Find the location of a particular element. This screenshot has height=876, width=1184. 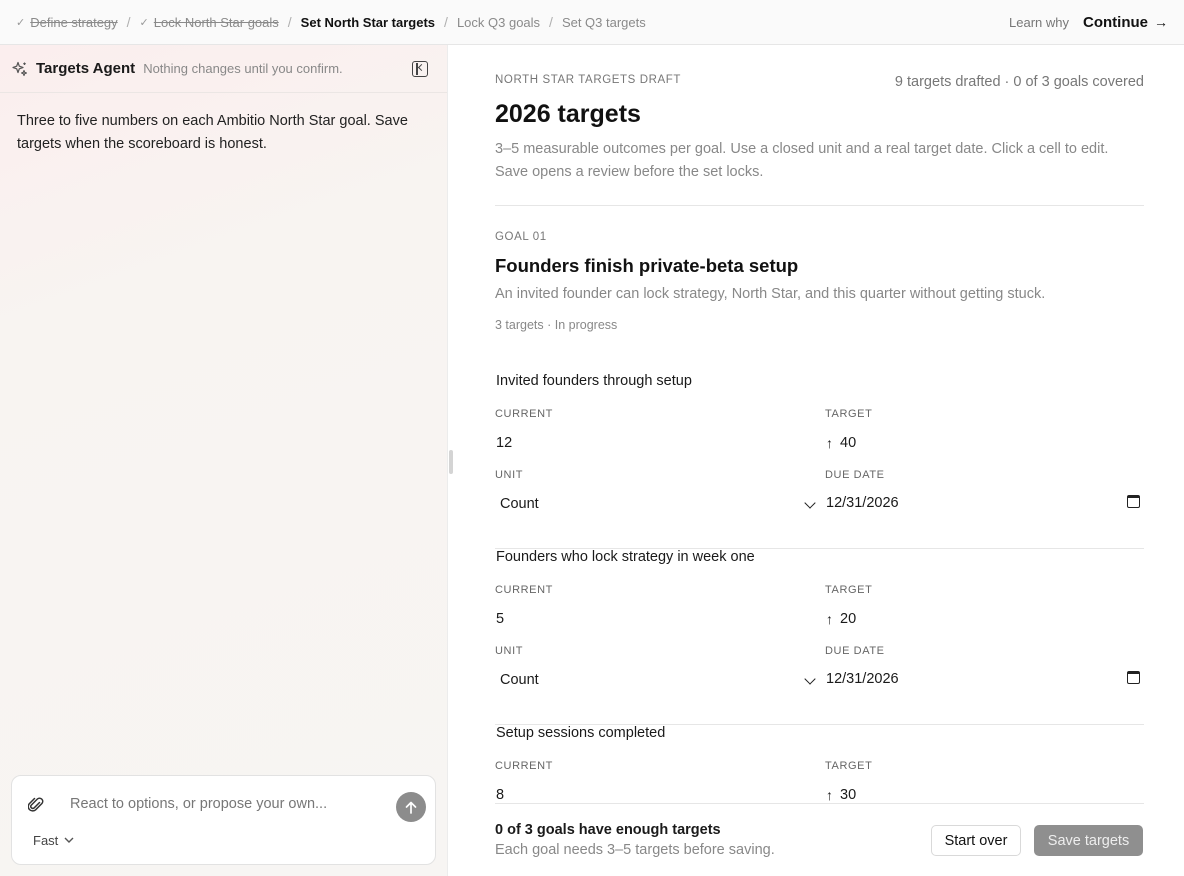

breadcrumb-item-lock-q3-goals: Lock Q3 goals is located at coordinates (498, 22).